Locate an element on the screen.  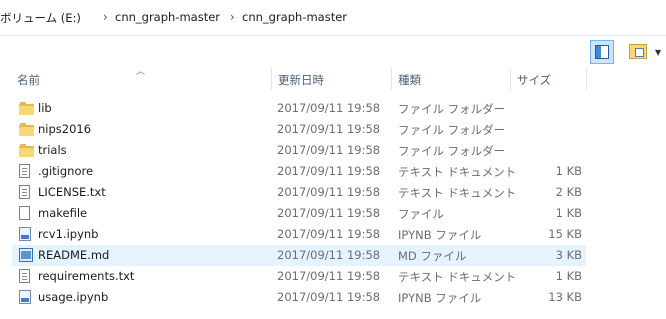
large-icons-view-button is located at coordinates (639, 52).